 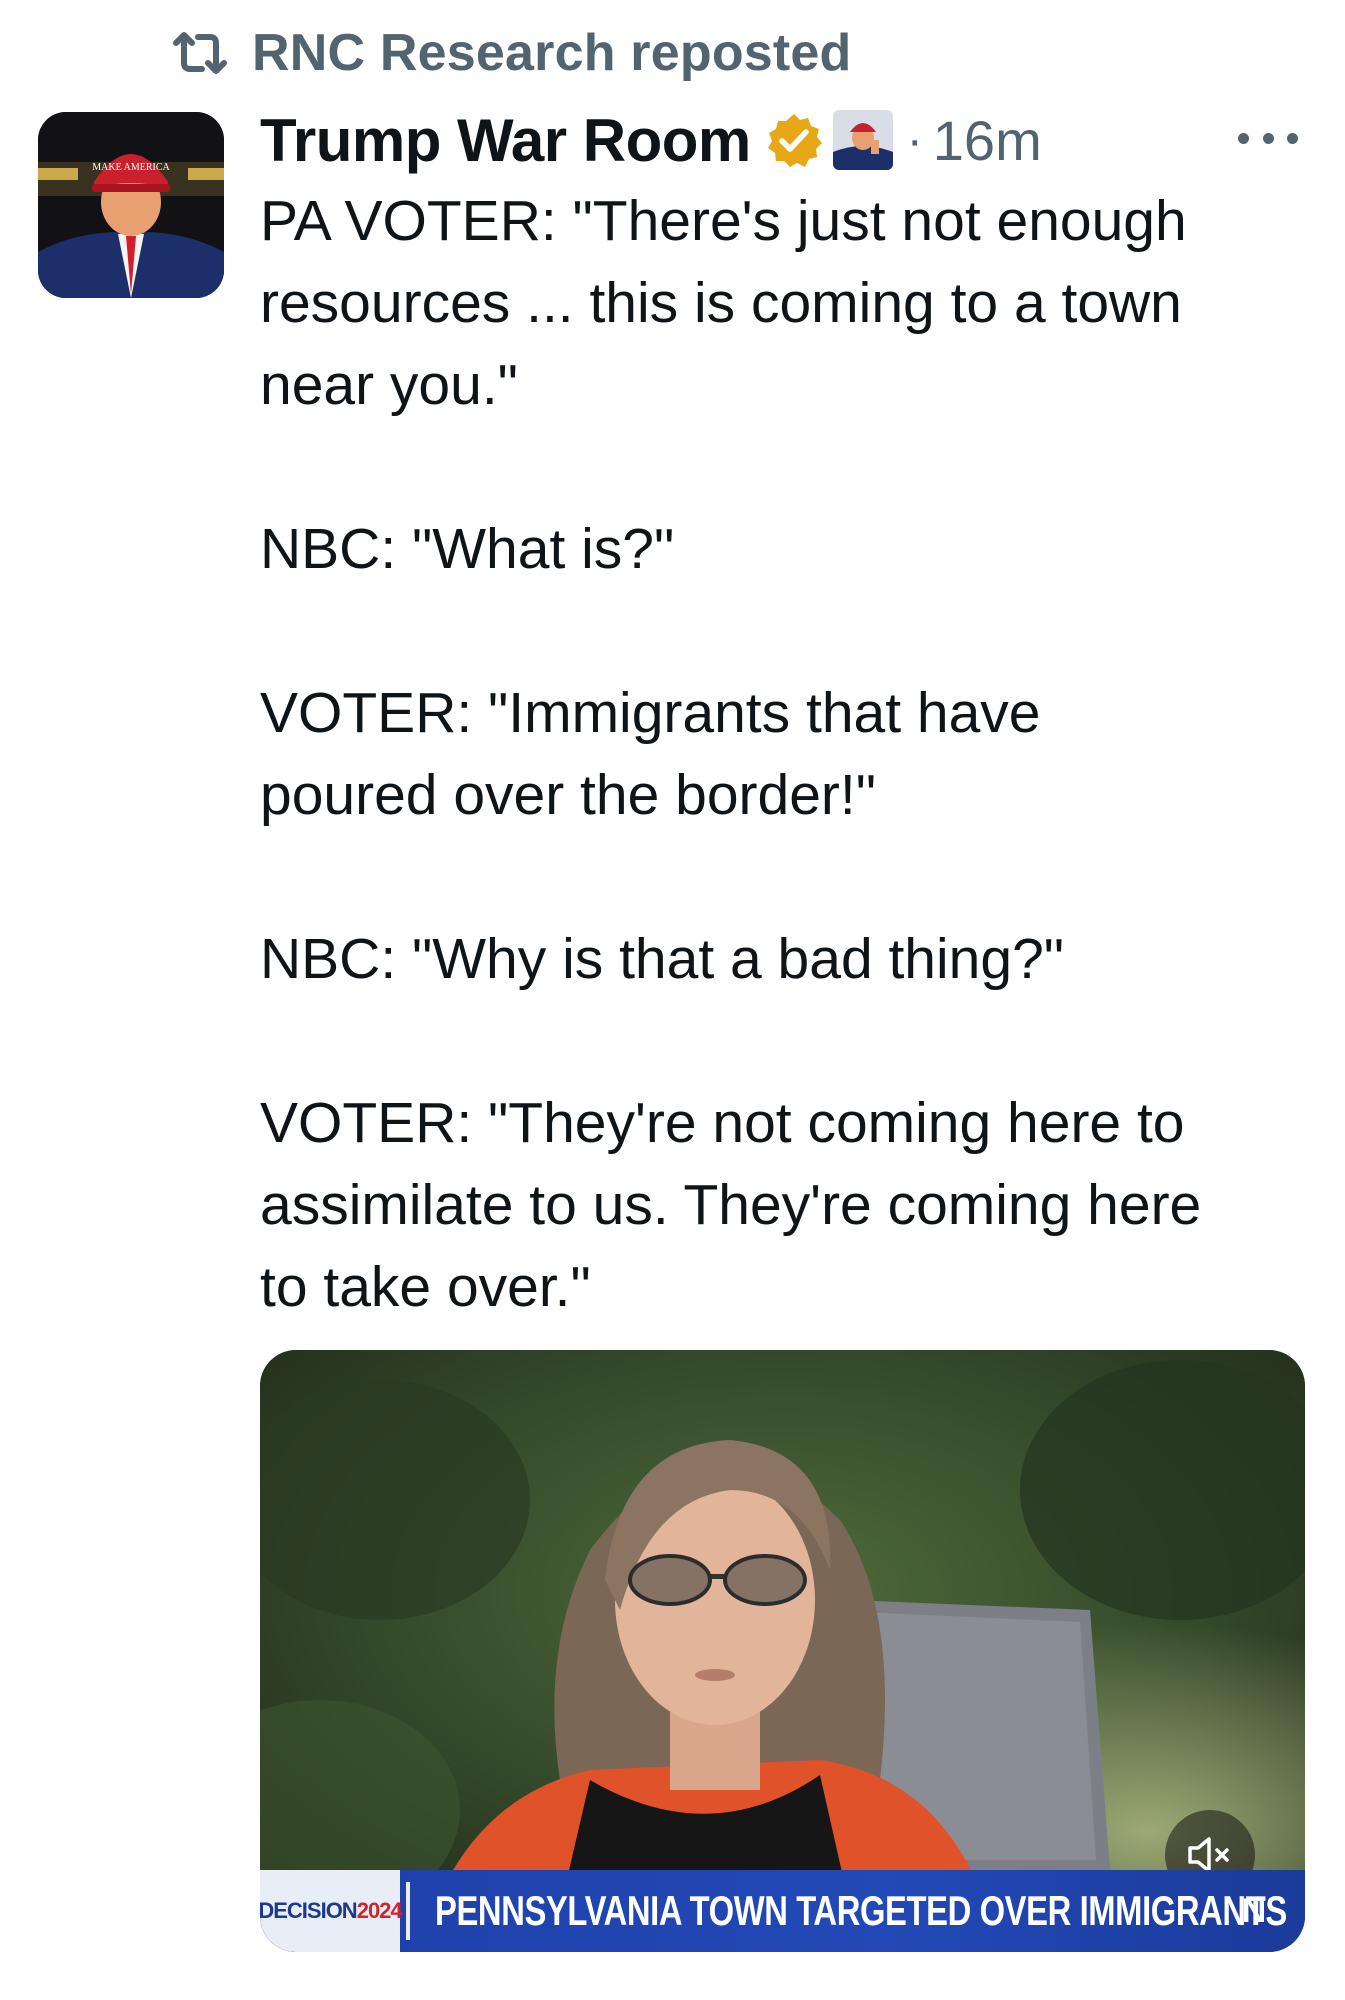 I want to click on repost-icon, so click(x=200, y=53).